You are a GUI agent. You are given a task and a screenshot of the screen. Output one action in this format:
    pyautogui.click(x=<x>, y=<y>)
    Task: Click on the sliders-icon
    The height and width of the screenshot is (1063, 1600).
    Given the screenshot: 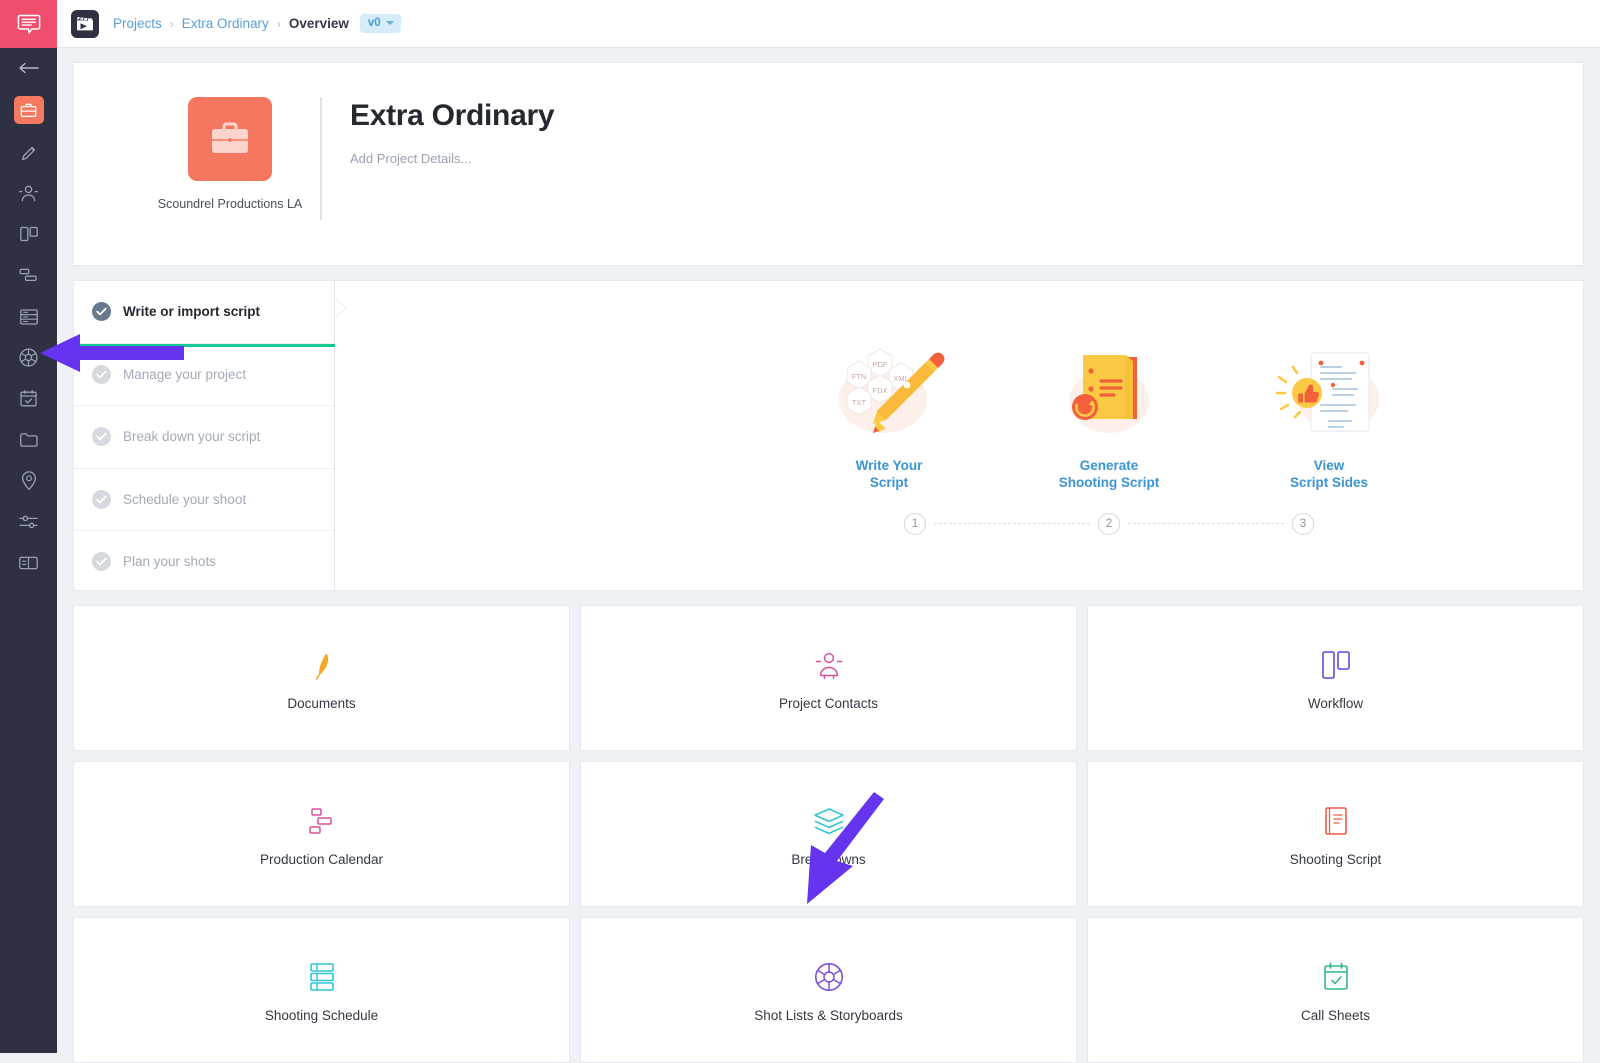 What is the action you would take?
    pyautogui.click(x=28, y=521)
    